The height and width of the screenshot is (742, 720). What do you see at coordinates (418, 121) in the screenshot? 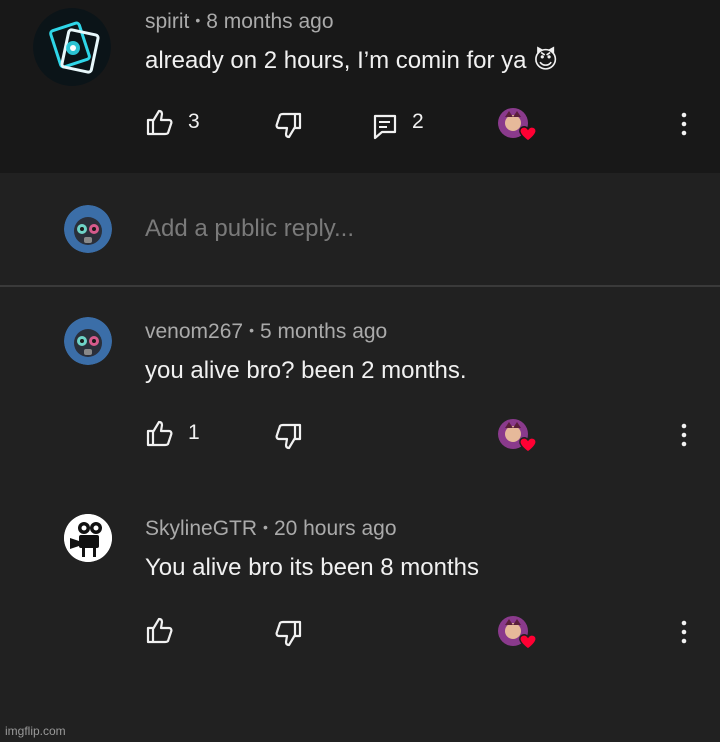
I see `reply-count: 2` at bounding box center [418, 121].